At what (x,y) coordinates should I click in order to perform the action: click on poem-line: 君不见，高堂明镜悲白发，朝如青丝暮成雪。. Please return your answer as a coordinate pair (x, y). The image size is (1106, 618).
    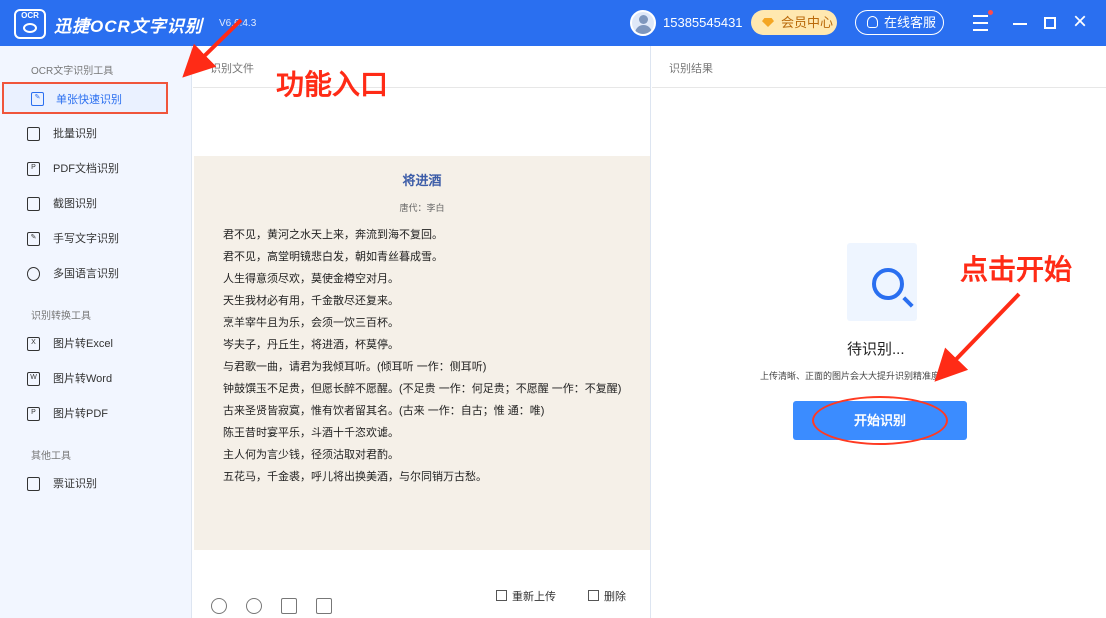
    Looking at the image, I should click on (333, 257).